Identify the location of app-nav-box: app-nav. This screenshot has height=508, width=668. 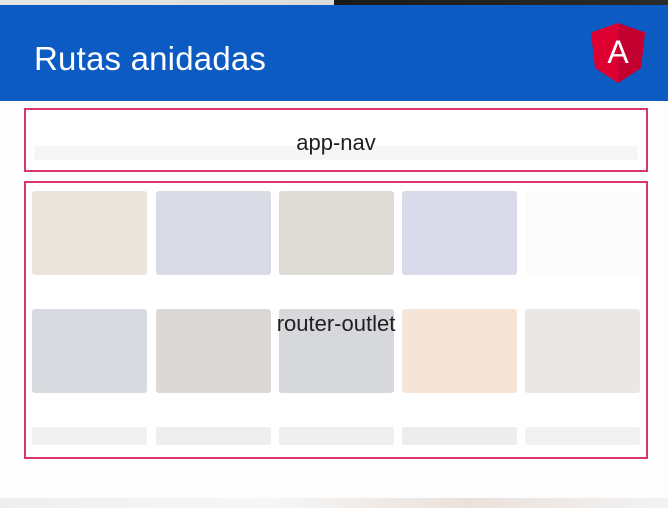
(336, 140).